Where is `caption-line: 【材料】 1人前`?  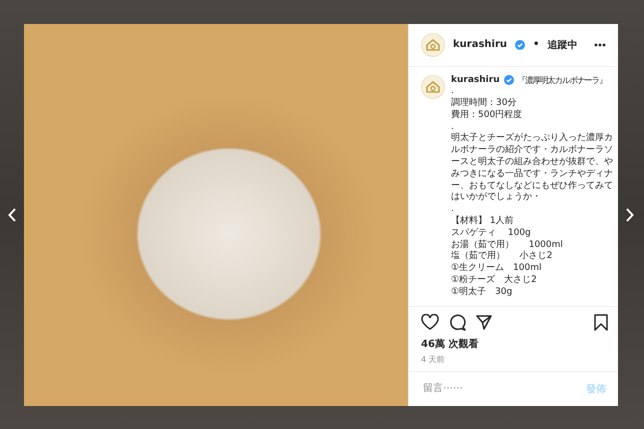 caption-line: 【材料】 1人前 is located at coordinates (483, 222).